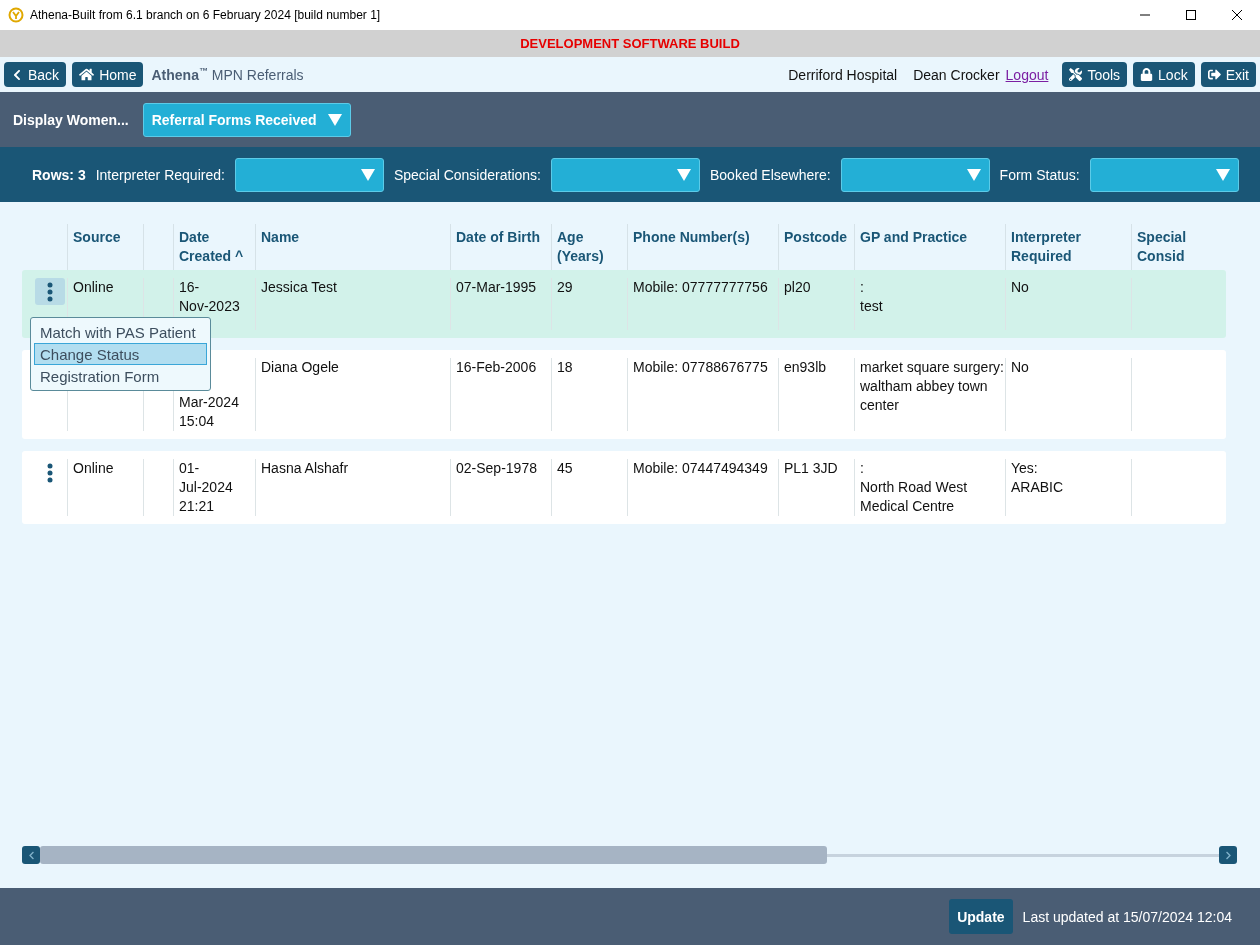 This screenshot has width=1260, height=945. What do you see at coordinates (565, 367) in the screenshot?
I see `age-cell-text: 18` at bounding box center [565, 367].